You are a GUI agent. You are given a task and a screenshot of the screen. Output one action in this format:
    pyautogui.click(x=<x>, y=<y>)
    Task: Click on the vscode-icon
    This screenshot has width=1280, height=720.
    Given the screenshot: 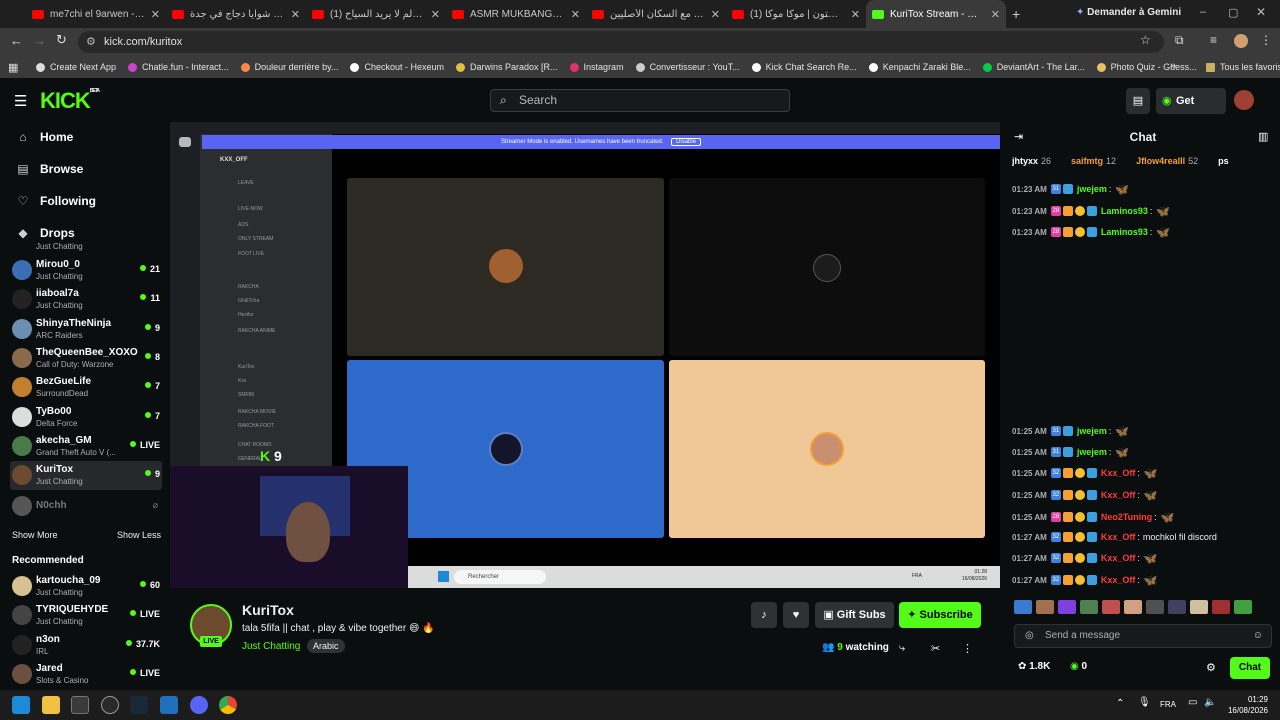 What is the action you would take?
    pyautogui.click(x=169, y=705)
    